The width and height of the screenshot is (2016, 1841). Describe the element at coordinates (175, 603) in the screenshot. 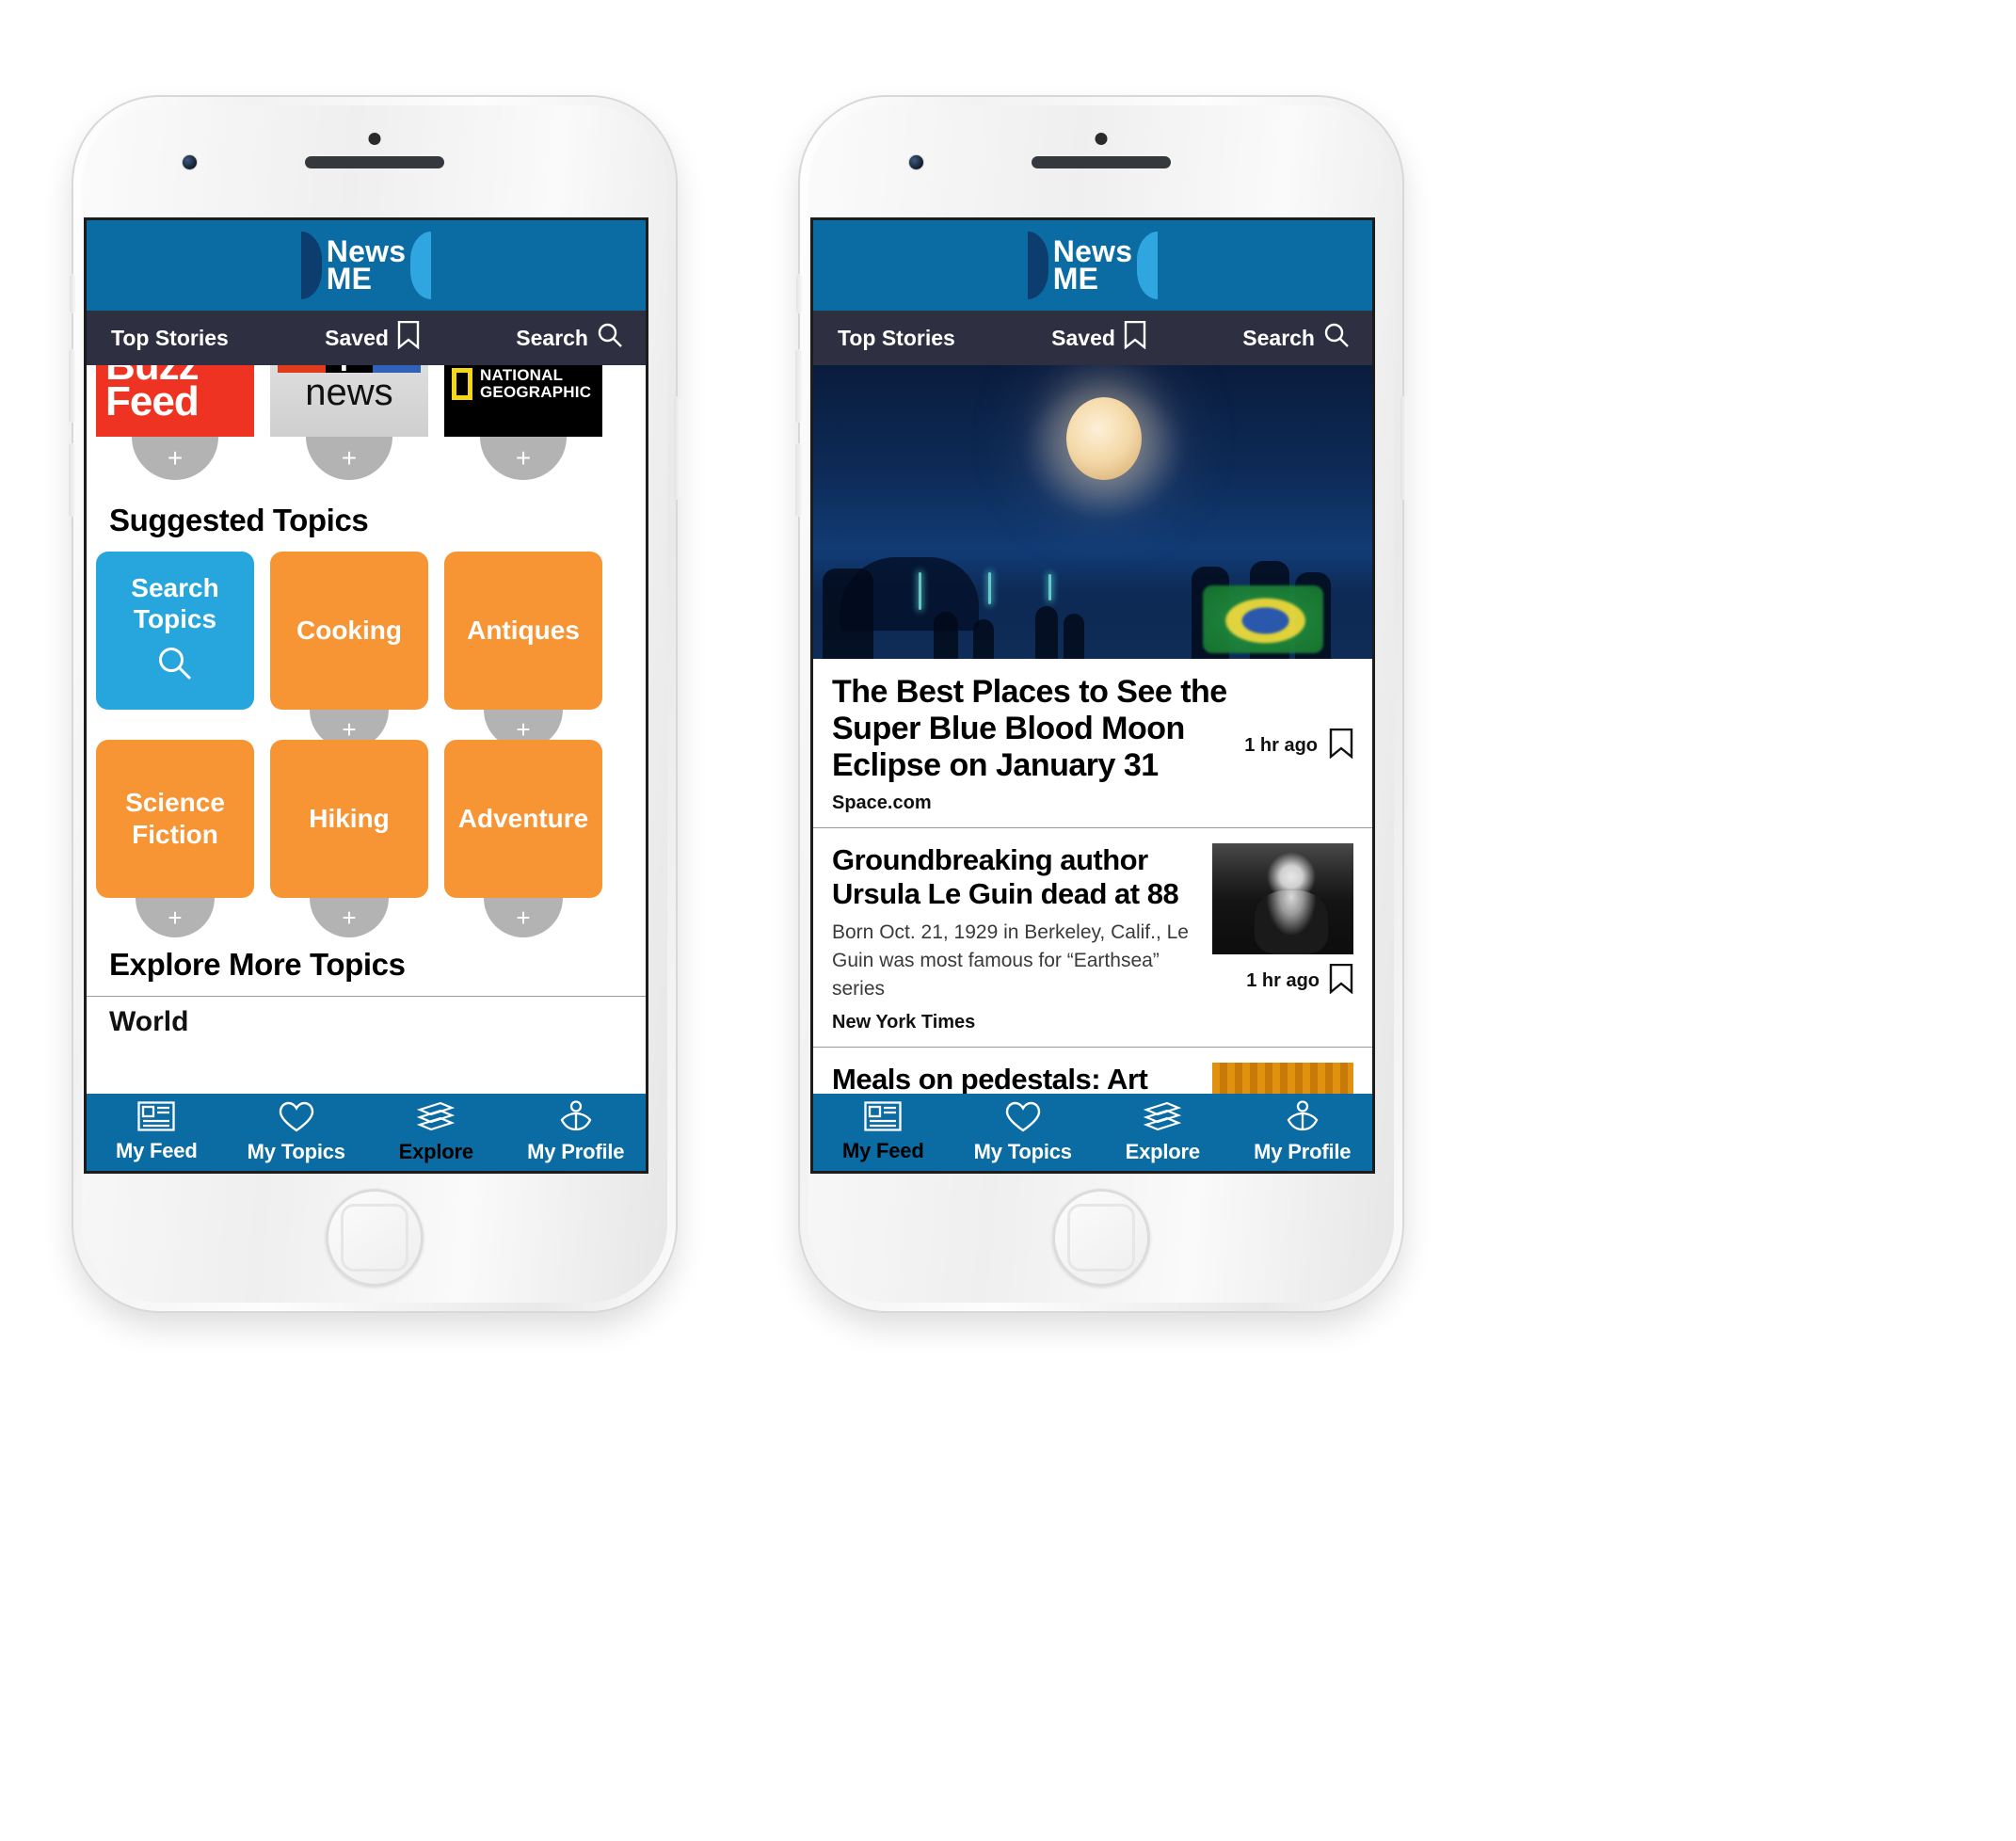

I see `topic-tile-label: Search Topics` at that location.